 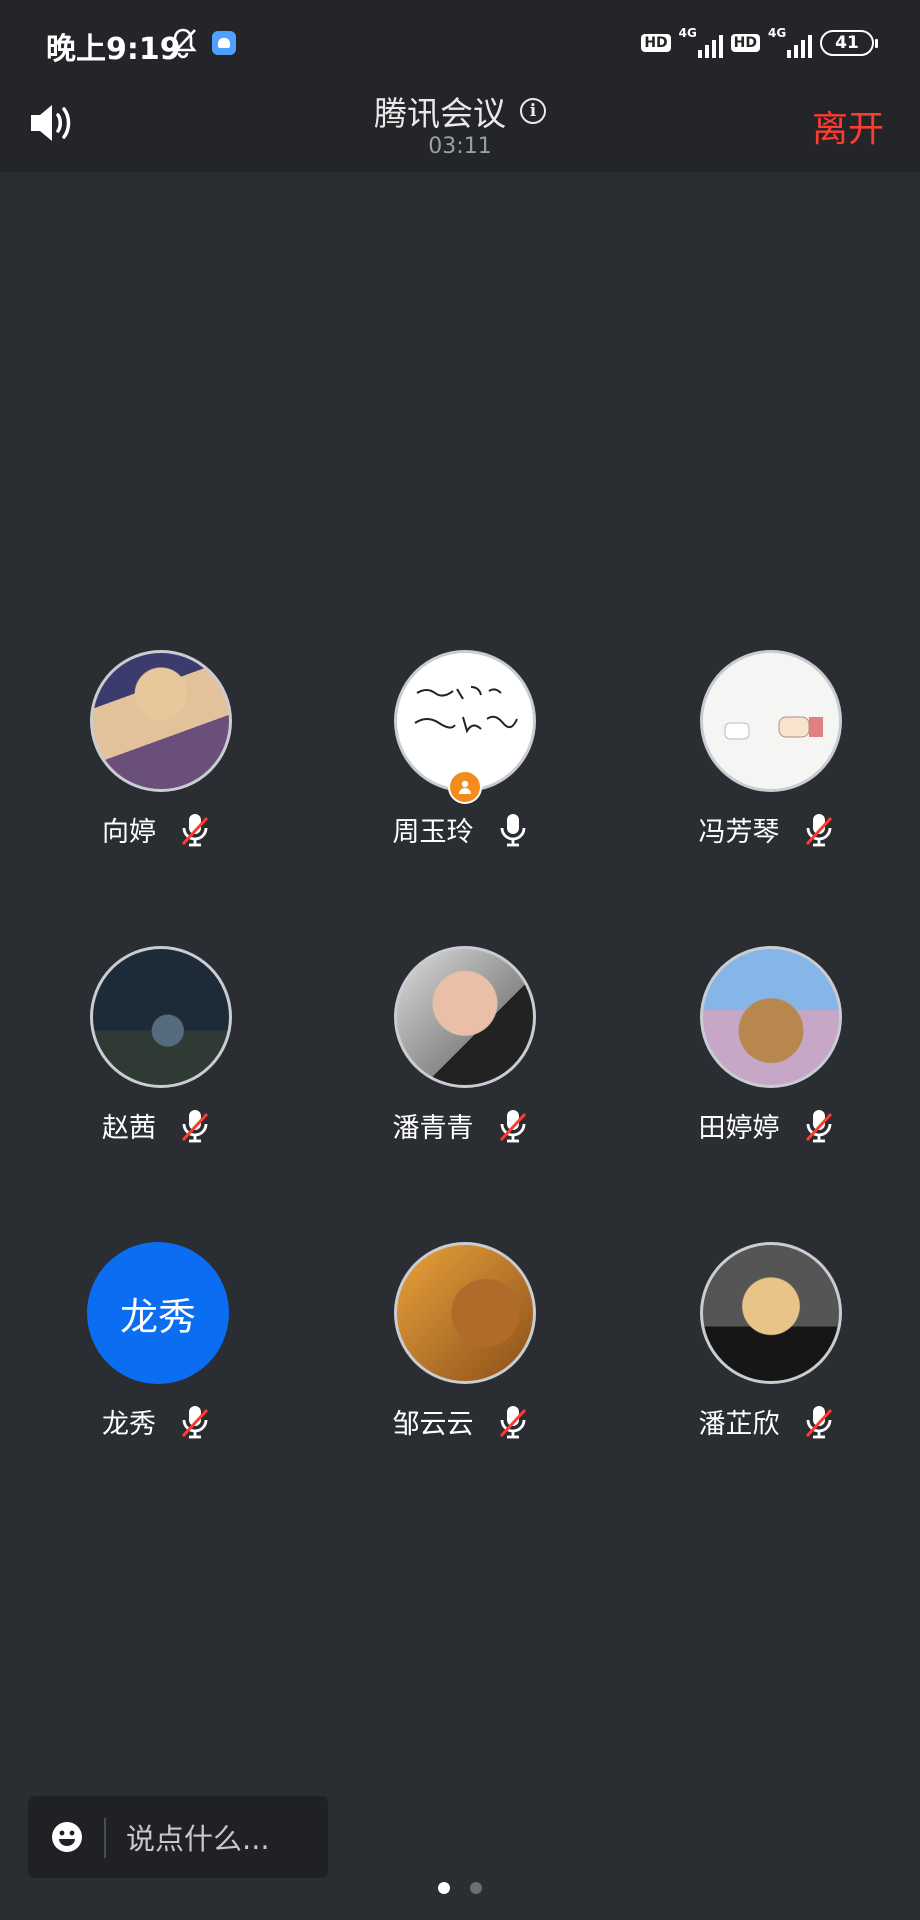 I want to click on divider, so click(x=105, y=1838).